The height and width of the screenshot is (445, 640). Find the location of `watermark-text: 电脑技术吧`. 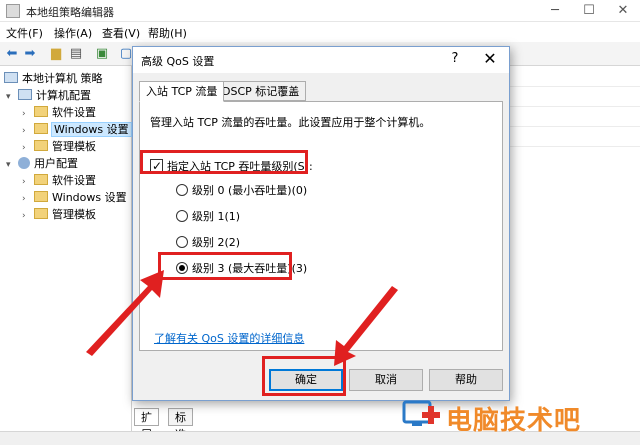

watermark-text: 电脑技术吧 is located at coordinates (514, 421).